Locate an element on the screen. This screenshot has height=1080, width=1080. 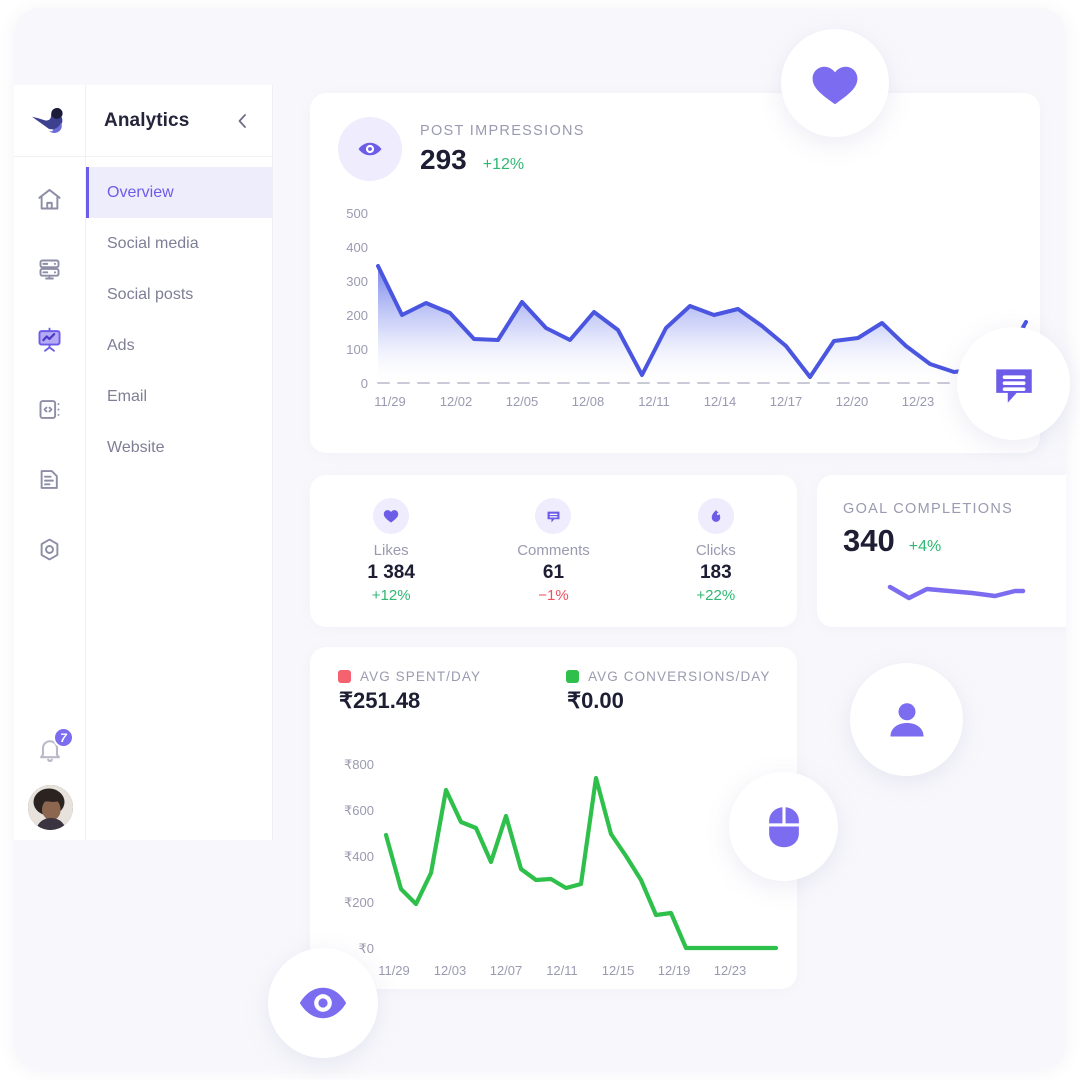
impressions-icon-bubble is located at coordinates (370, 149).